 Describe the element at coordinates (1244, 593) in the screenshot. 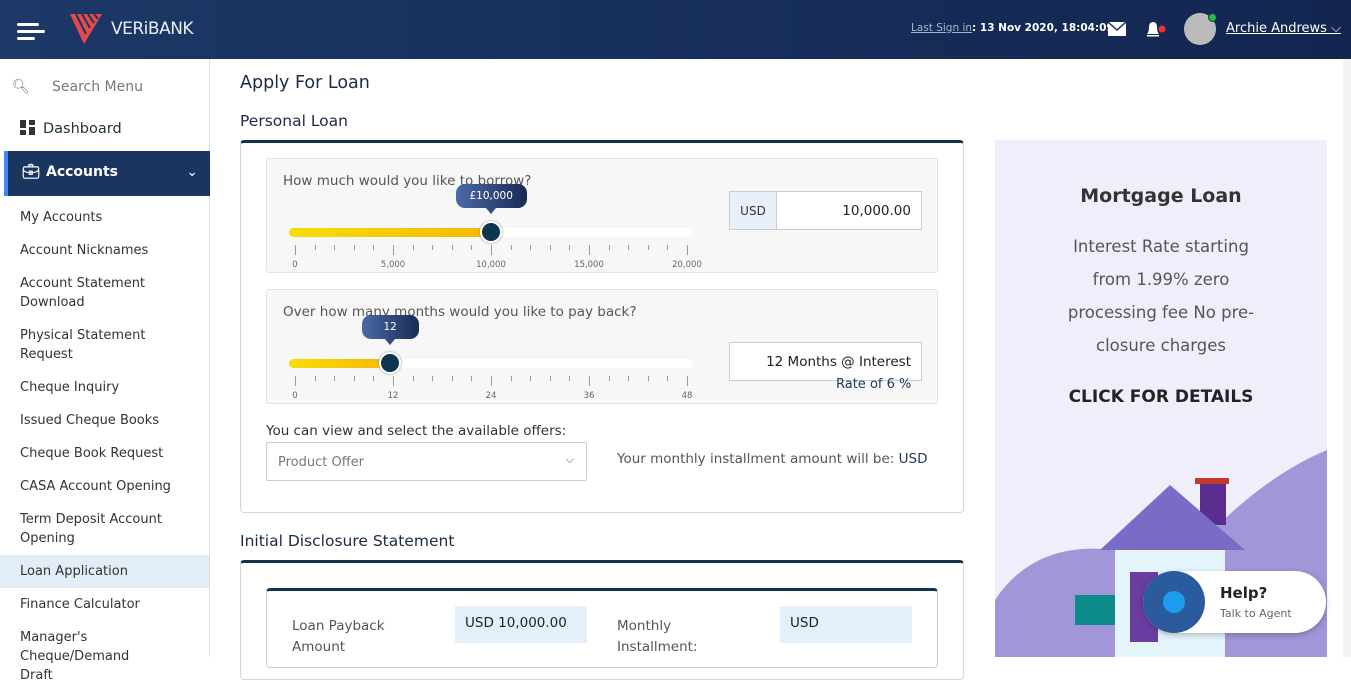

I see `help-title: Help?` at that location.